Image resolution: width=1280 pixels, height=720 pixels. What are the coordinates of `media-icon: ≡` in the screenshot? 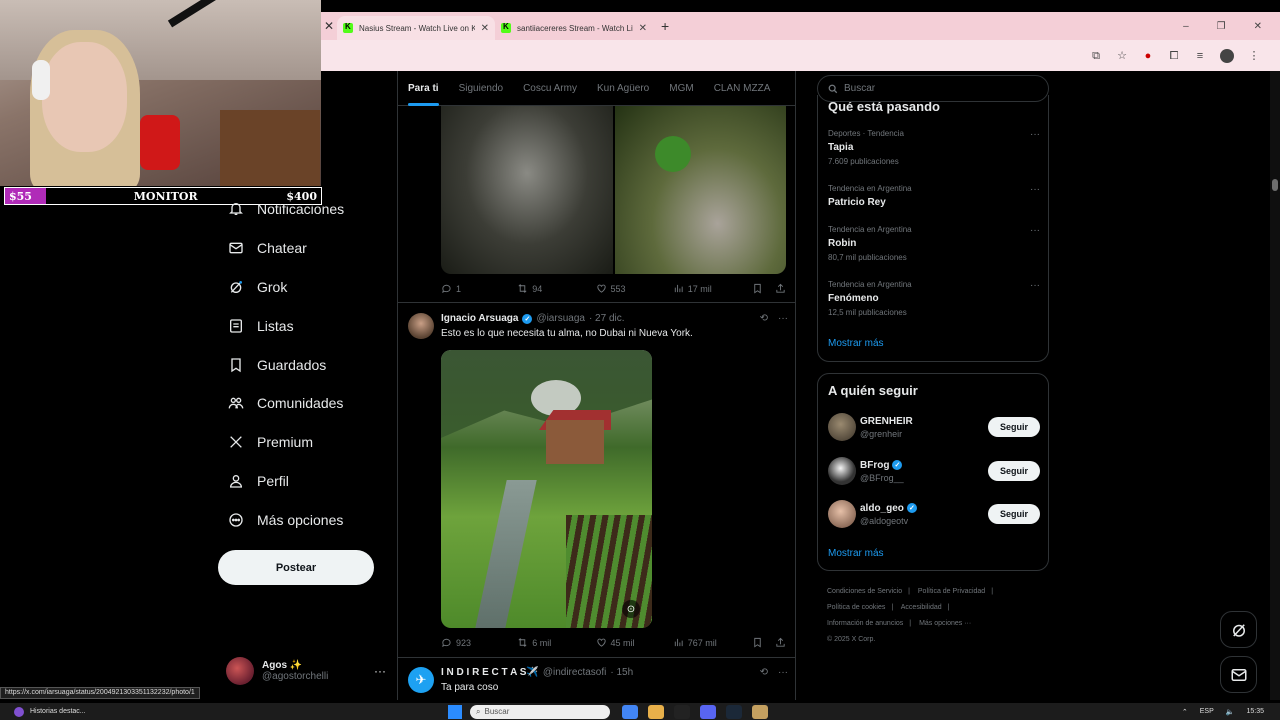 It's located at (1200, 56).